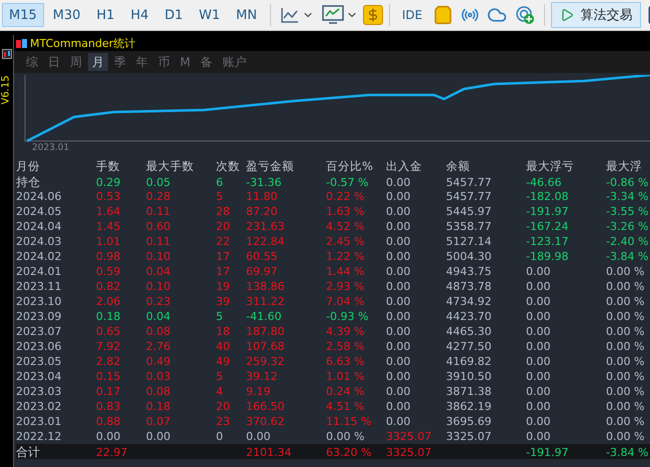 This screenshot has width=650, height=467. What do you see at coordinates (470, 15) in the screenshot?
I see `signal-icon` at bounding box center [470, 15].